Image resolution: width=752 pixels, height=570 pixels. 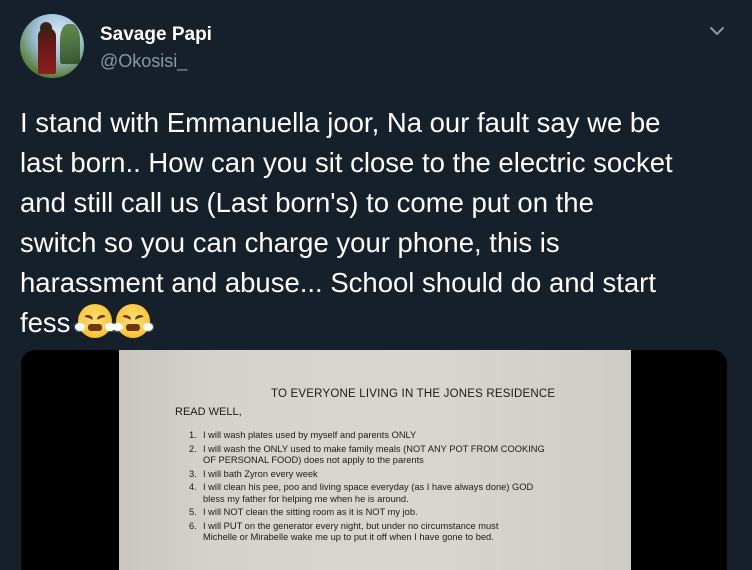 I want to click on avatar, so click(x=52, y=46).